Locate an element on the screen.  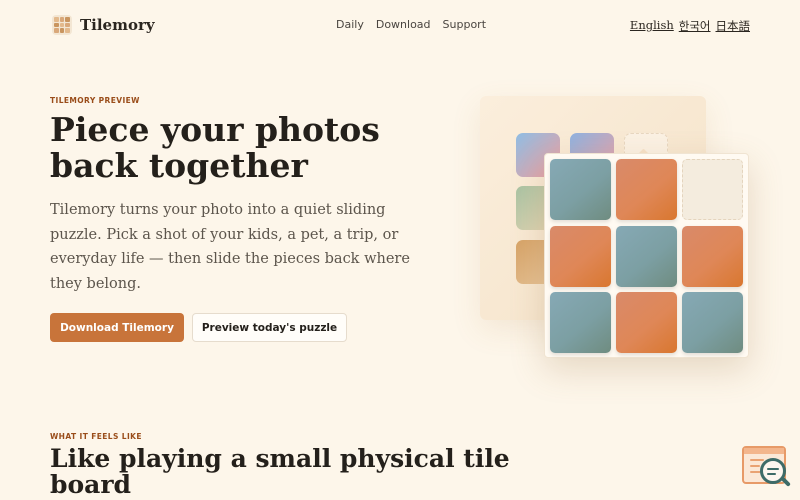
magnifier-handle is located at coordinates (786, 482).